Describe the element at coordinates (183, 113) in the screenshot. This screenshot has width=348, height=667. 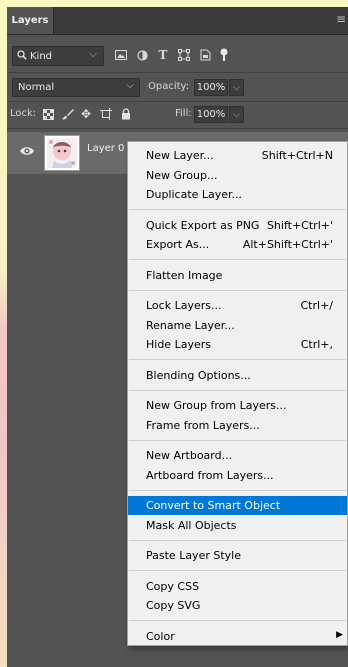
I see `fill-label: Fill:` at that location.